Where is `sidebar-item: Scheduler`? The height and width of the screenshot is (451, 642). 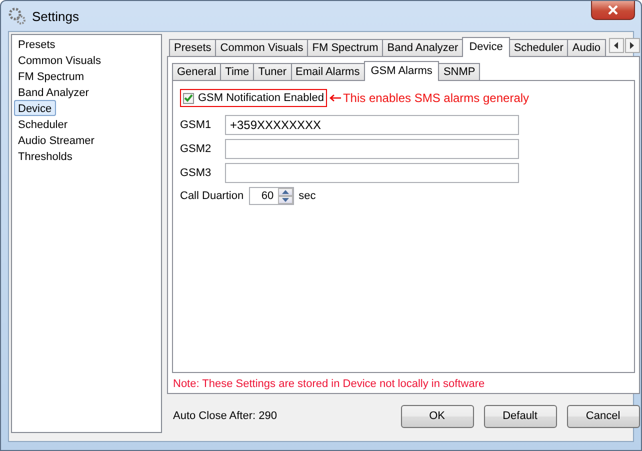
sidebar-item: Scheduler is located at coordinates (43, 124).